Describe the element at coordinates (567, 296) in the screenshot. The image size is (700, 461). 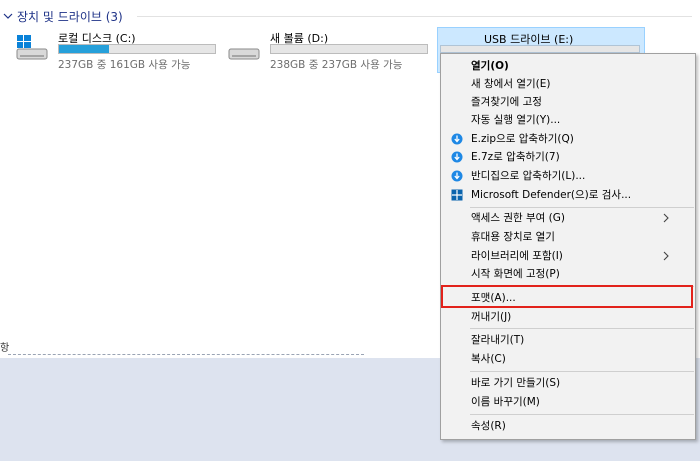
I see `format-highlight-box` at that location.